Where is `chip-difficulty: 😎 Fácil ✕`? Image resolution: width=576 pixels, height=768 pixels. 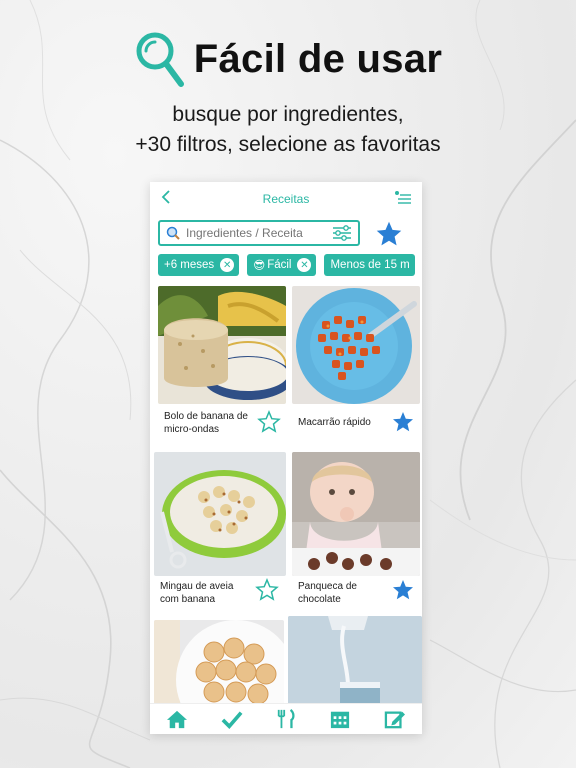
chip-difficulty: 😎 Fácil ✕ is located at coordinates (282, 265).